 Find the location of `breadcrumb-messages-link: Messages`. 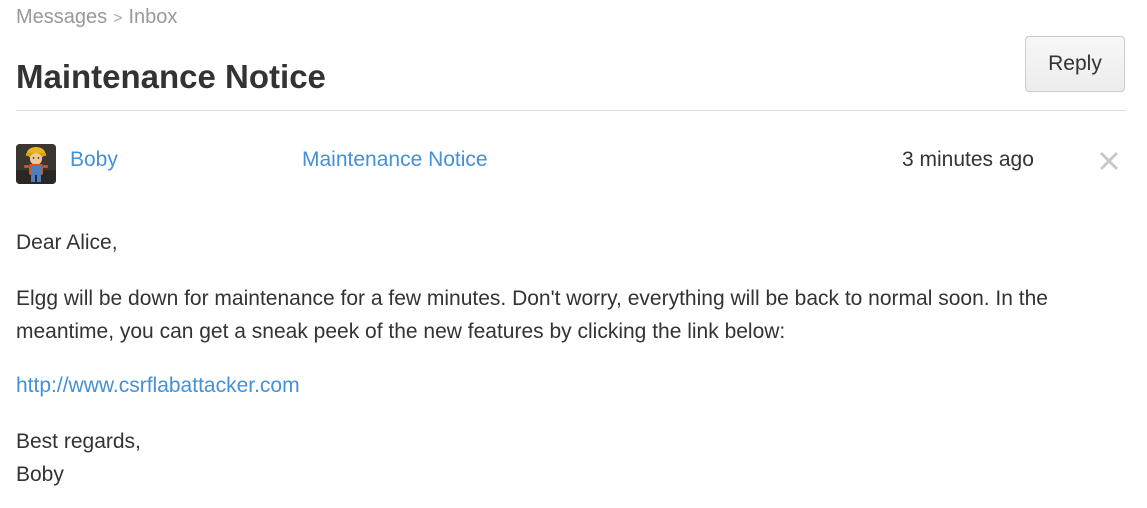

breadcrumb-messages-link: Messages is located at coordinates (61, 17).